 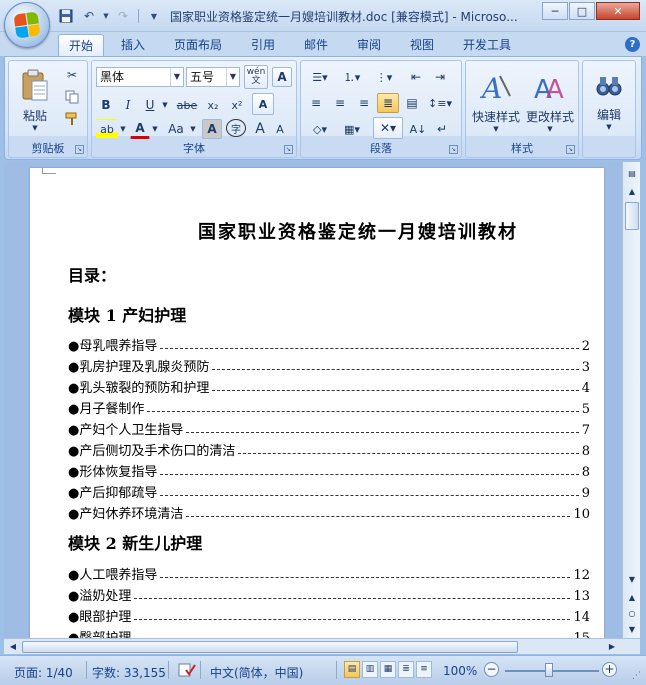 I want to click on previous-page-icon: ▲, so click(x=632, y=598).